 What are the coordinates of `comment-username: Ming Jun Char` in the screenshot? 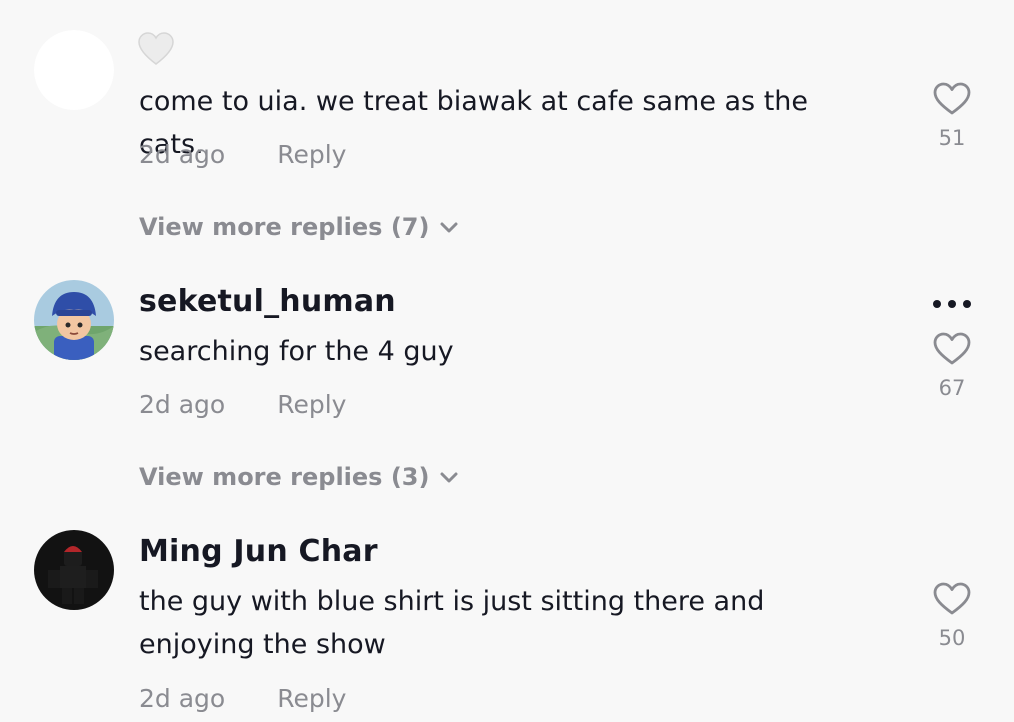 It's located at (258, 551).